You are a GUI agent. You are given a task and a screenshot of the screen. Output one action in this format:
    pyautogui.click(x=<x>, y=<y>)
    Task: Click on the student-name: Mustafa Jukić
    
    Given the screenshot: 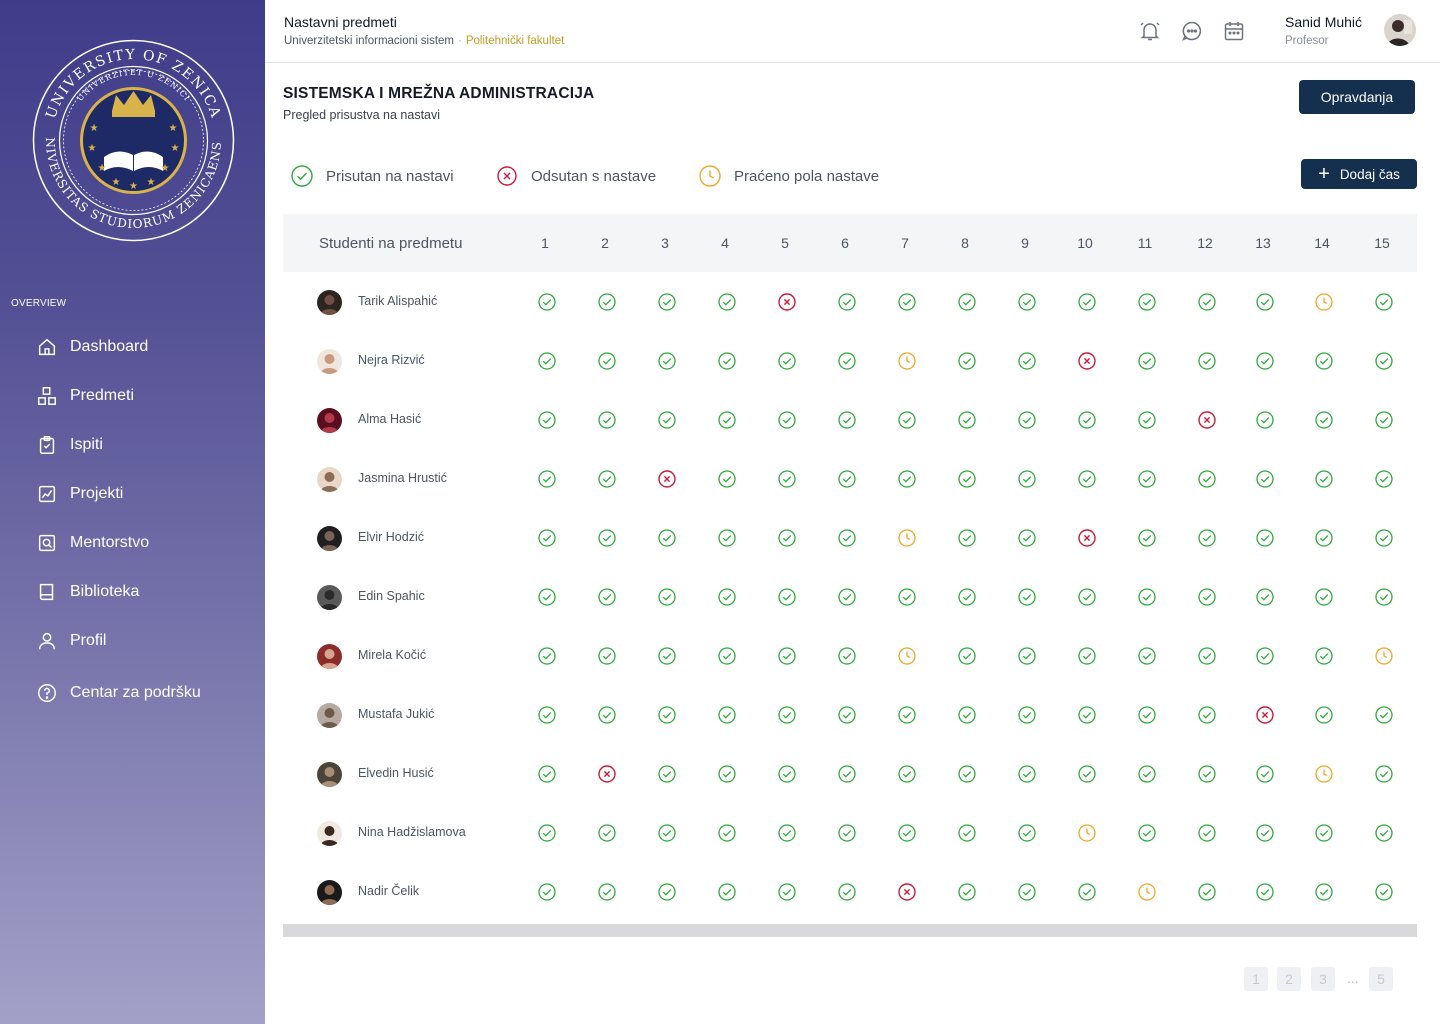 What is the action you would take?
    pyautogui.click(x=396, y=714)
    